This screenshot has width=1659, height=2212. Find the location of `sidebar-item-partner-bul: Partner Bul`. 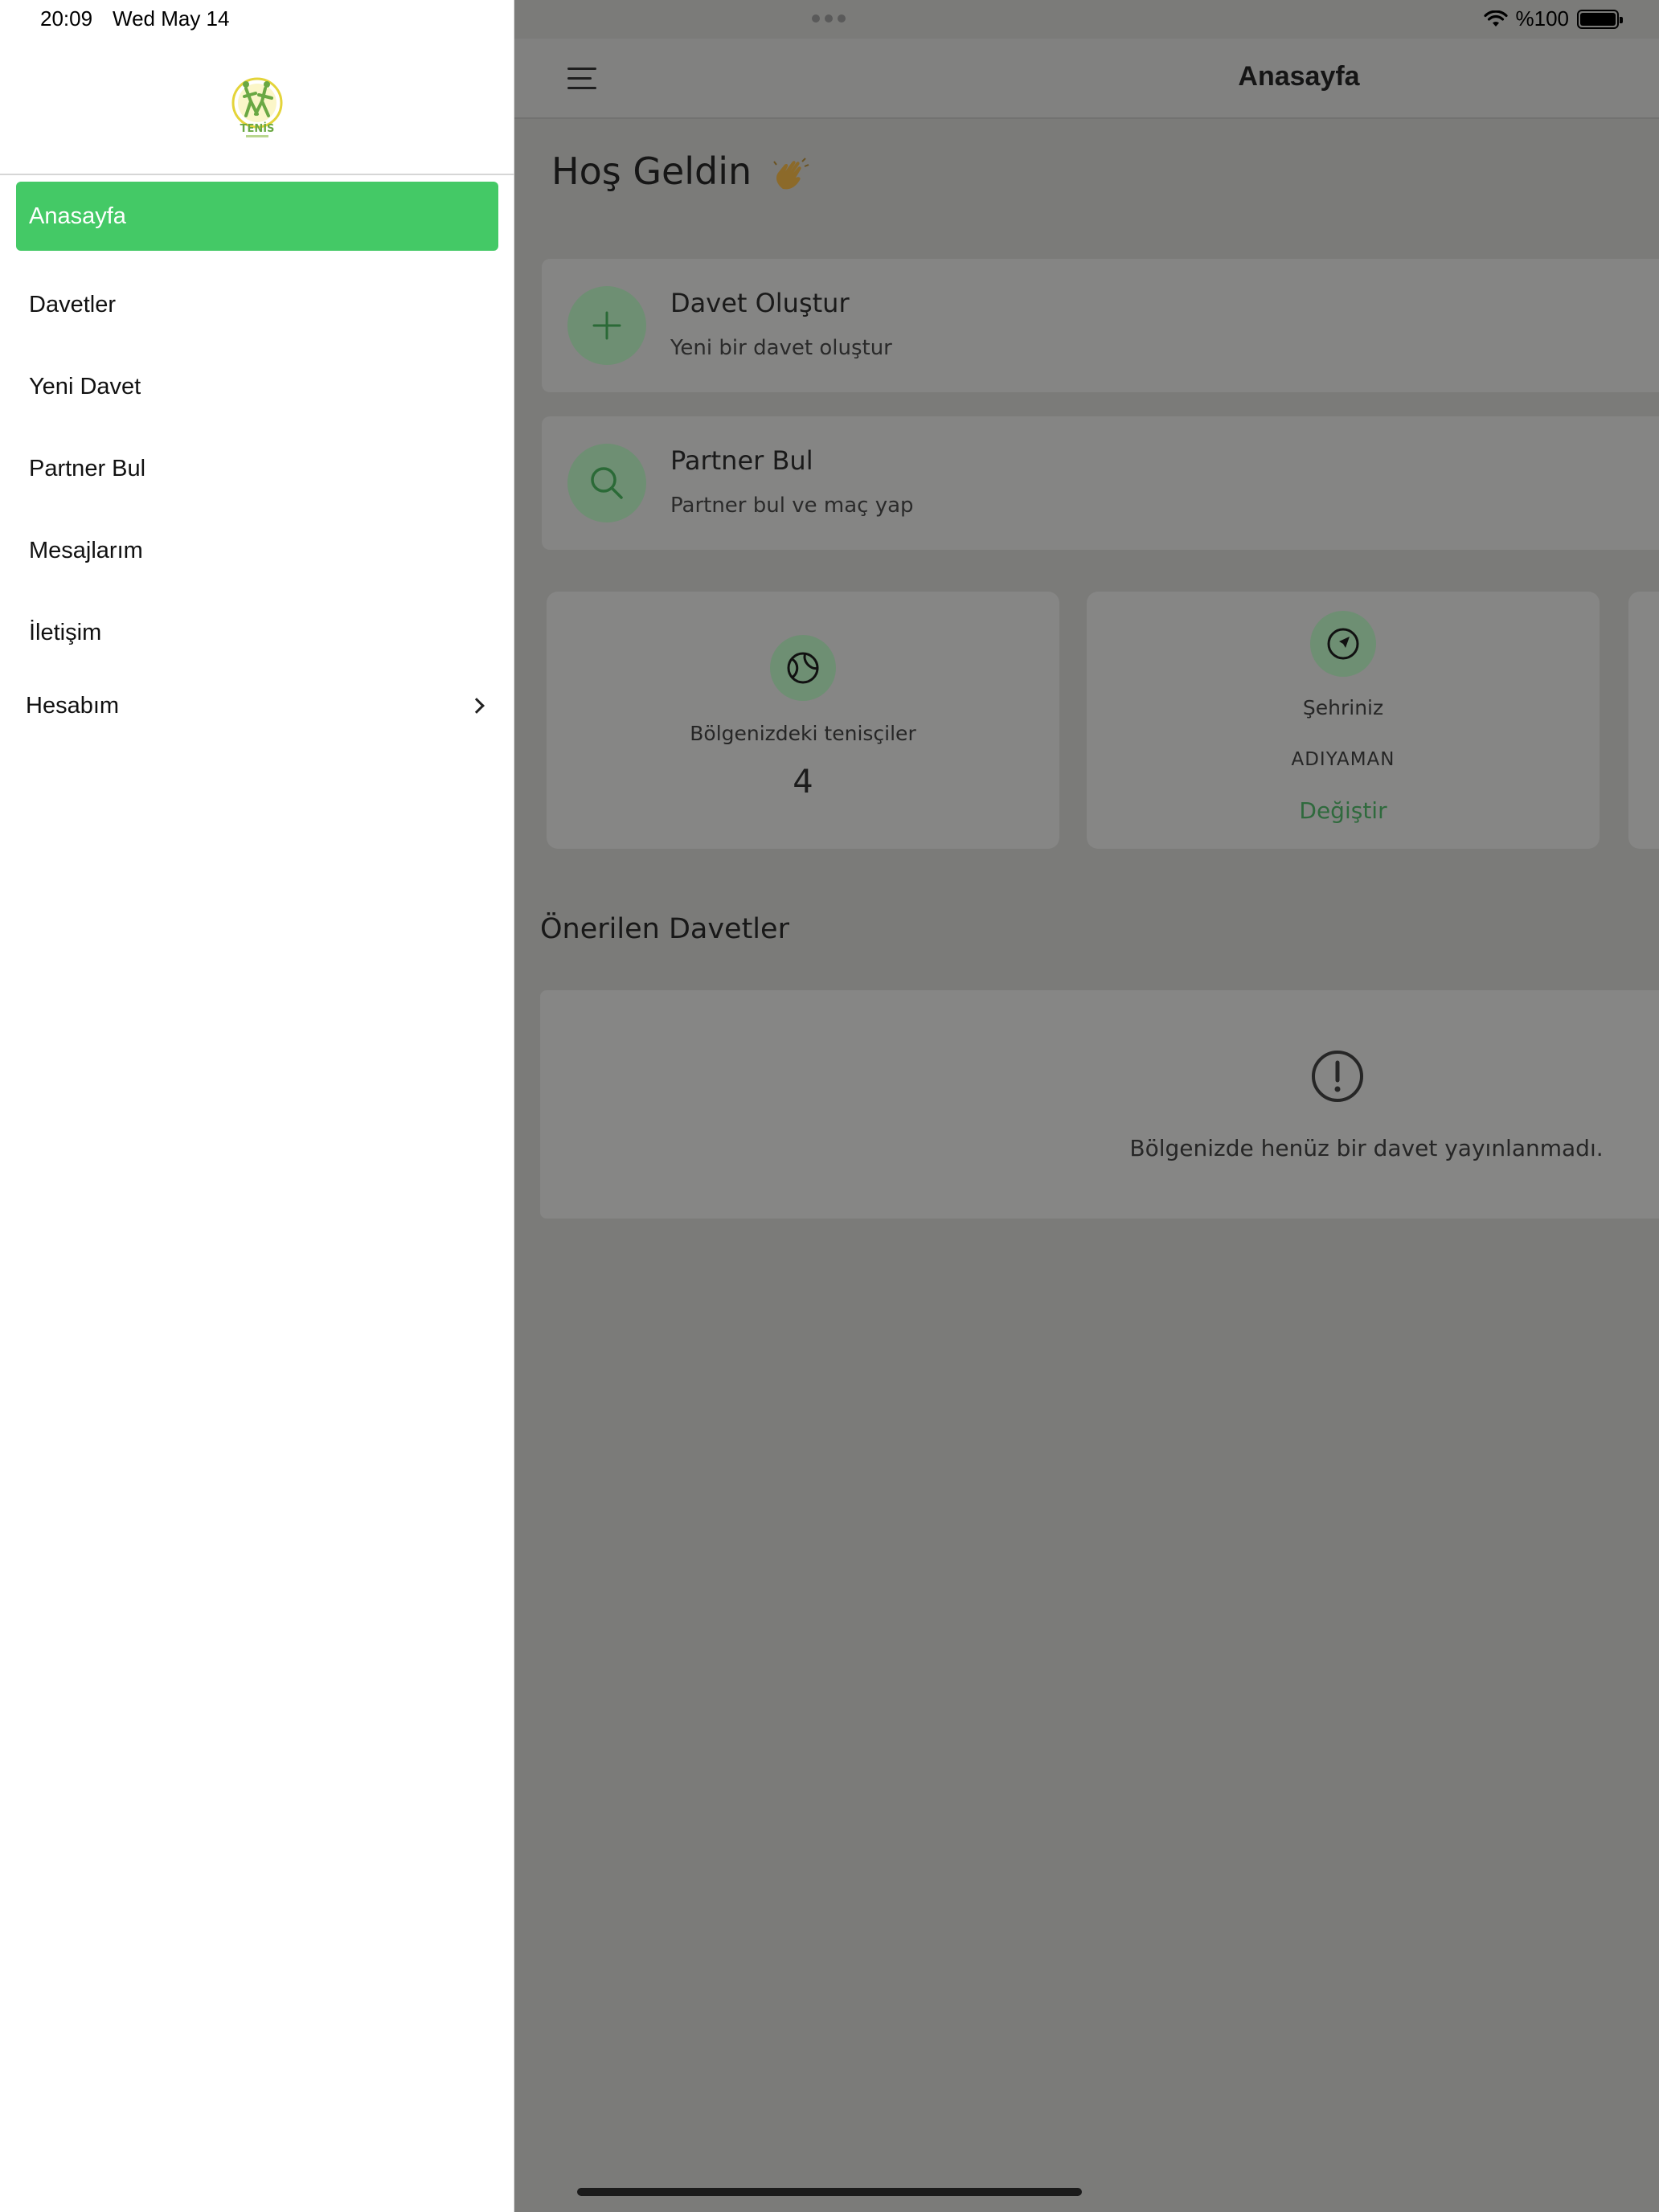

sidebar-item-partner-bul: Partner Bul is located at coordinates (257, 469).